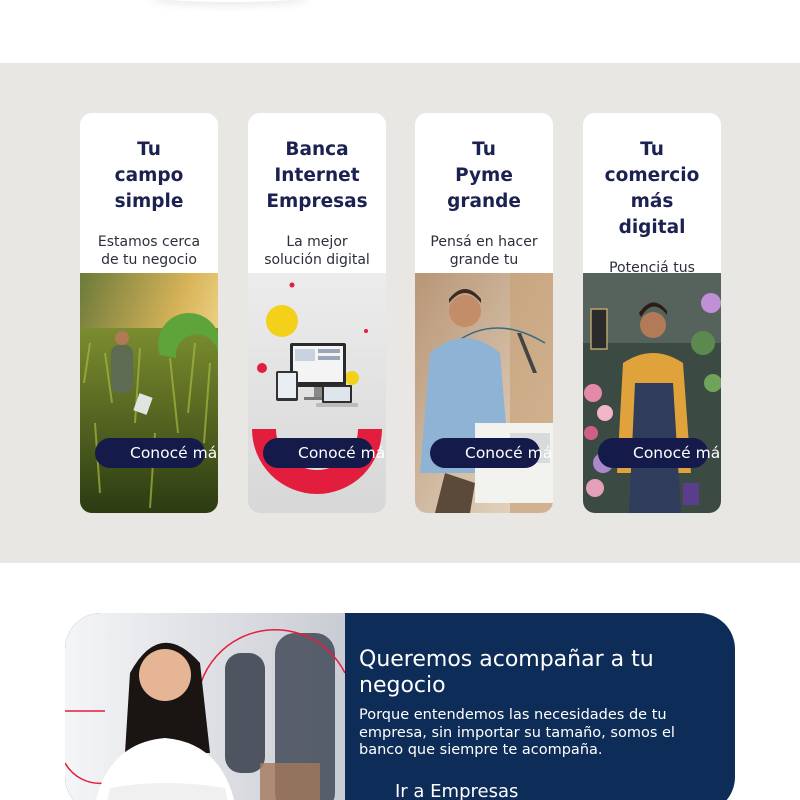  What do you see at coordinates (149, 251) in the screenshot?
I see `card-description: Estamos cerca de tu negocio` at bounding box center [149, 251].